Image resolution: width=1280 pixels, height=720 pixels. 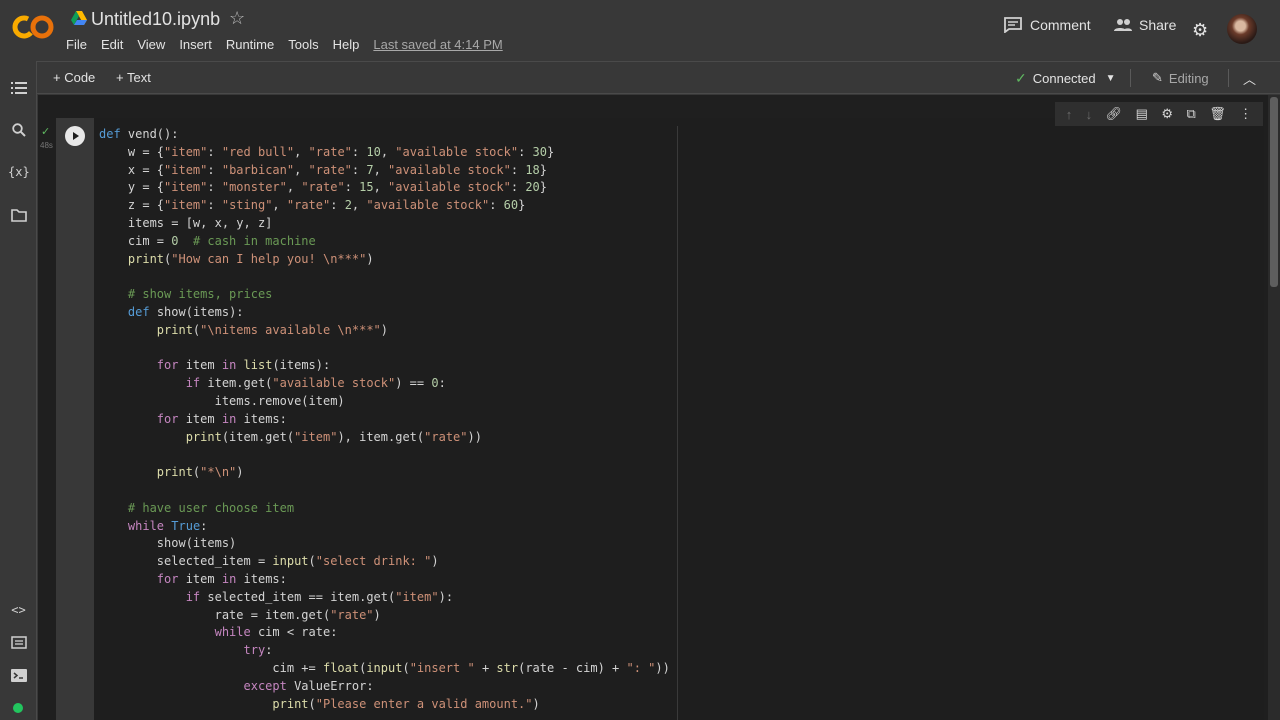 I want to click on code-line: selected_item = input("select drink: "), so click(x=384, y=562).